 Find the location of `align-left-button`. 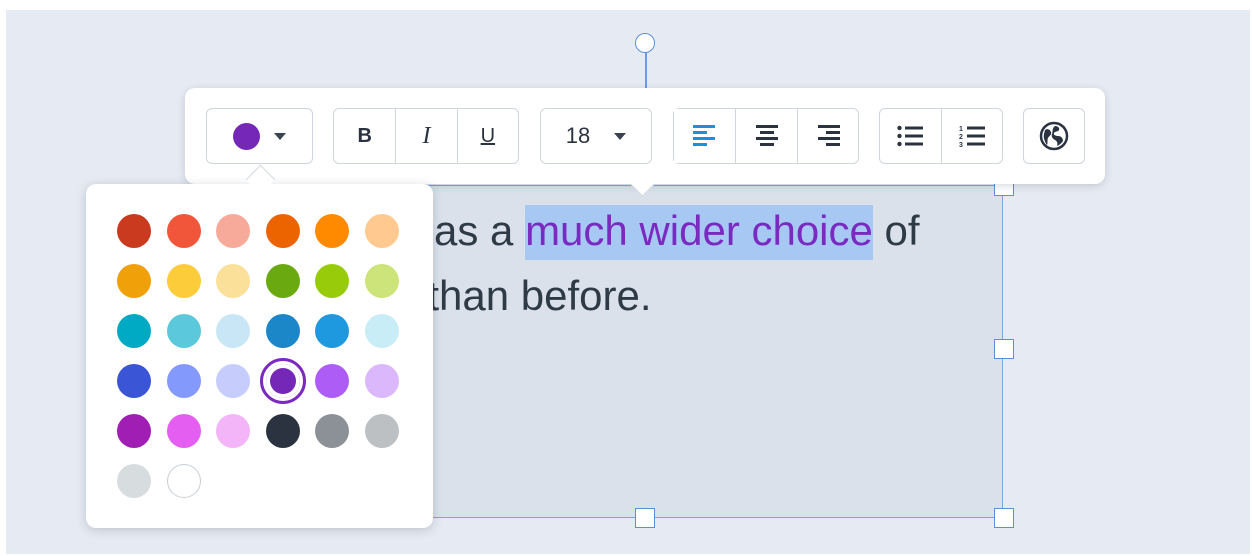

align-left-button is located at coordinates (705, 136).